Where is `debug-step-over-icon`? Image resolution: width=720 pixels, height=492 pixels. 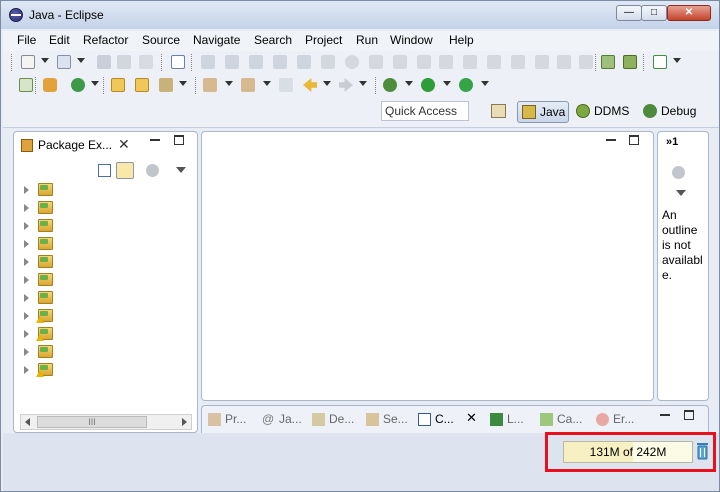
debug-step-over-icon is located at coordinates (256, 62).